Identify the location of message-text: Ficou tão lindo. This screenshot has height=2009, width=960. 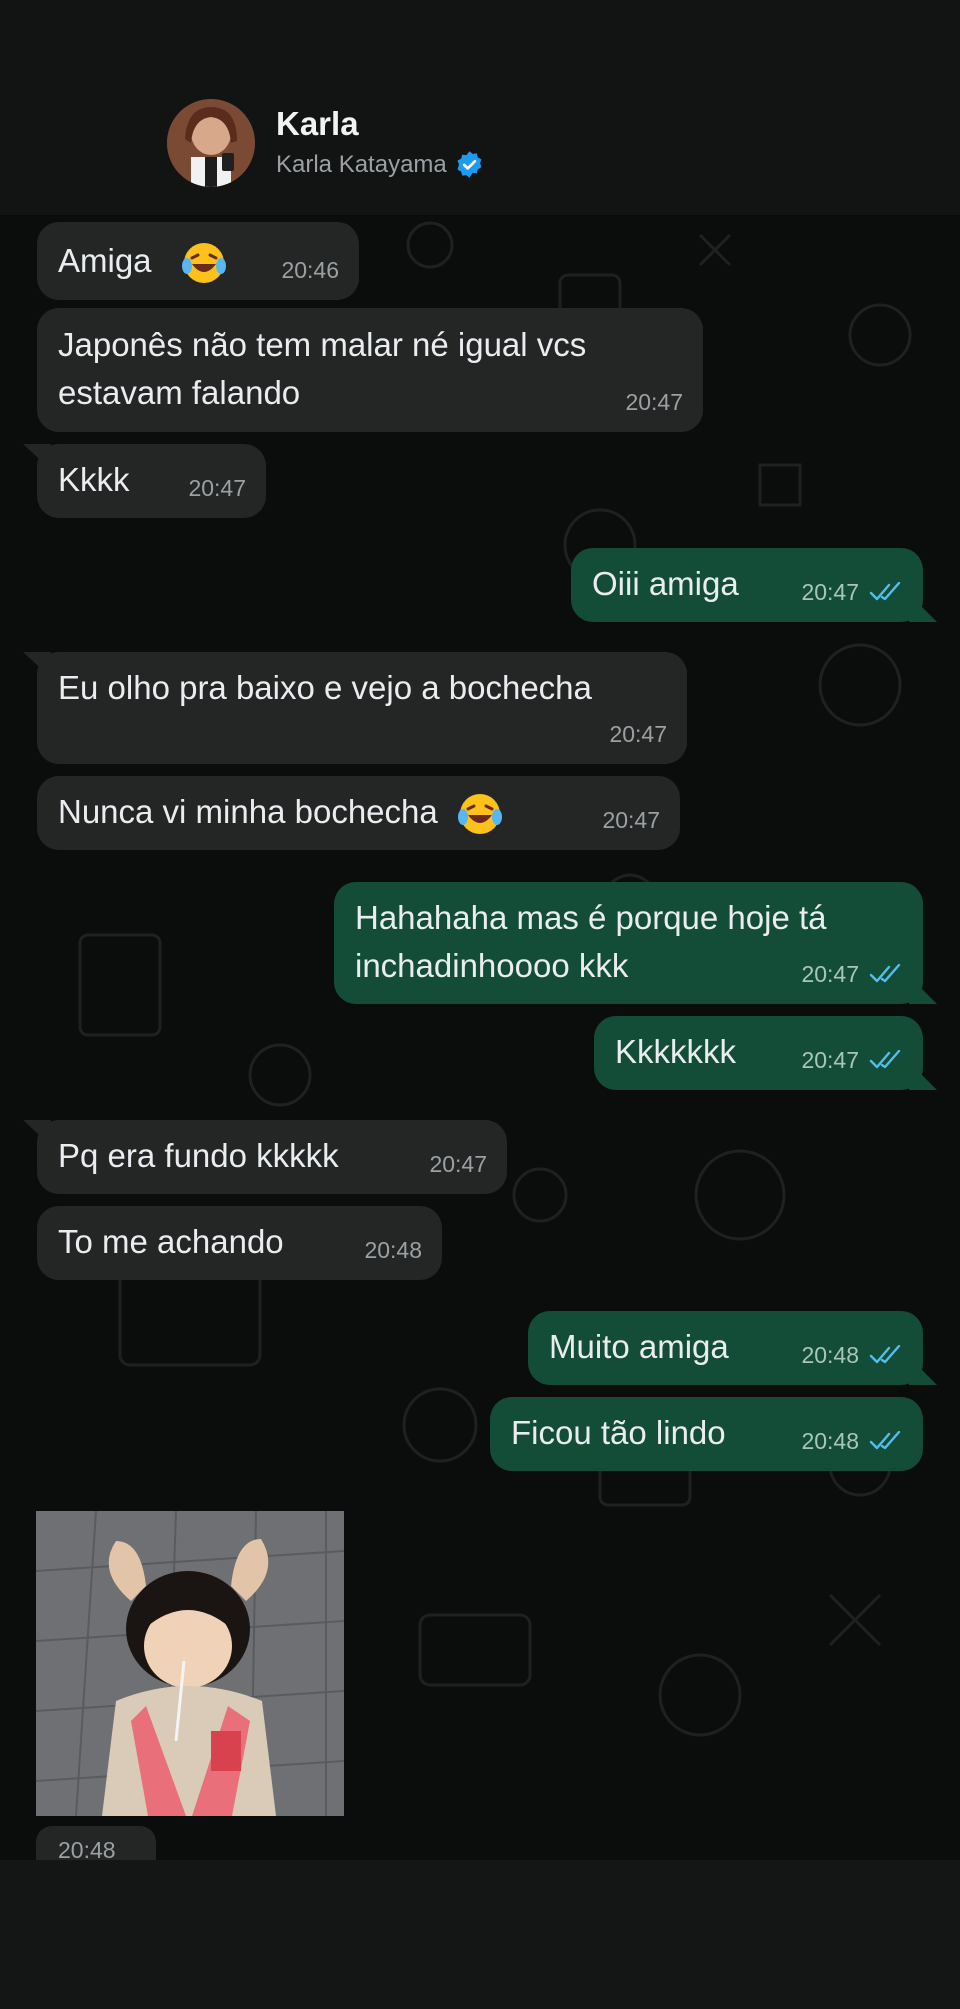
(618, 1432).